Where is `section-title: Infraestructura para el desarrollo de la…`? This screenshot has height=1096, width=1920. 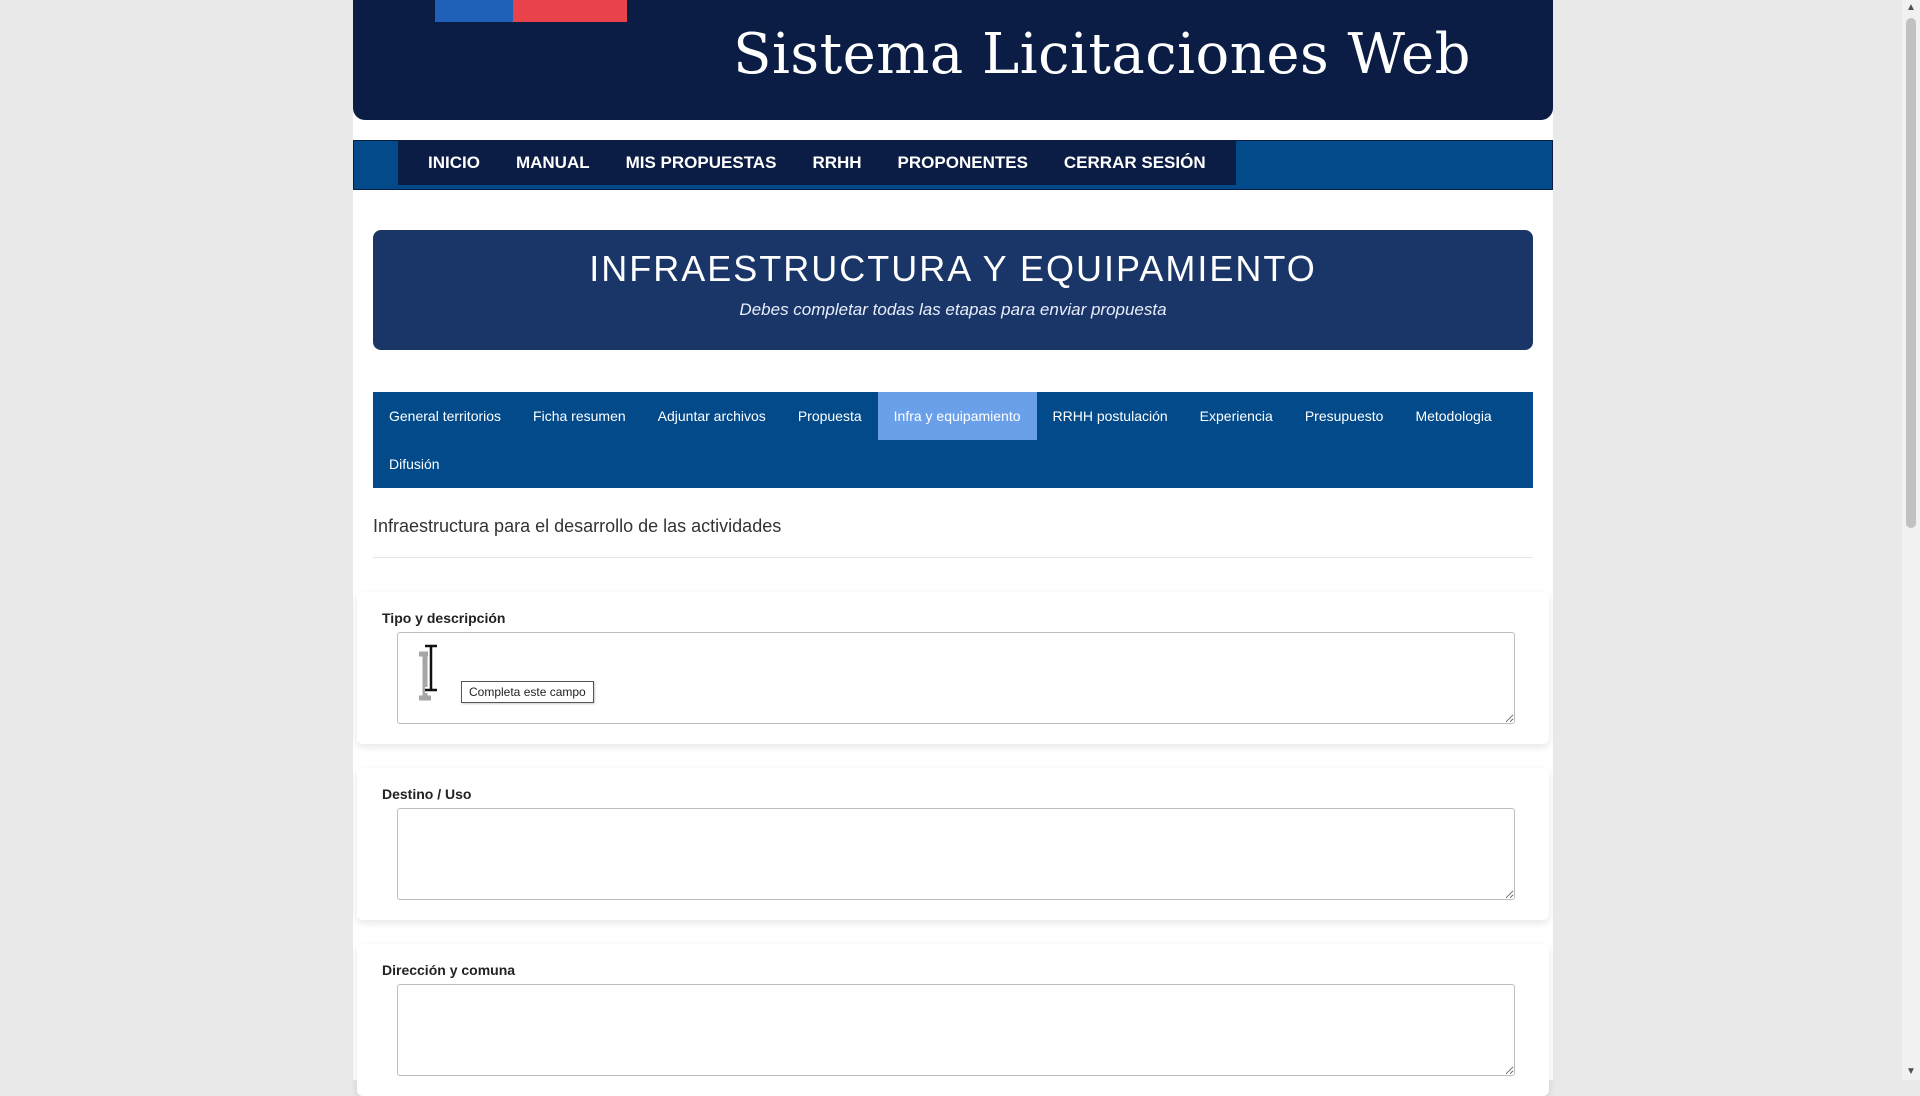
section-title: Infraestructura para el desarrollo de la… is located at coordinates (577, 526).